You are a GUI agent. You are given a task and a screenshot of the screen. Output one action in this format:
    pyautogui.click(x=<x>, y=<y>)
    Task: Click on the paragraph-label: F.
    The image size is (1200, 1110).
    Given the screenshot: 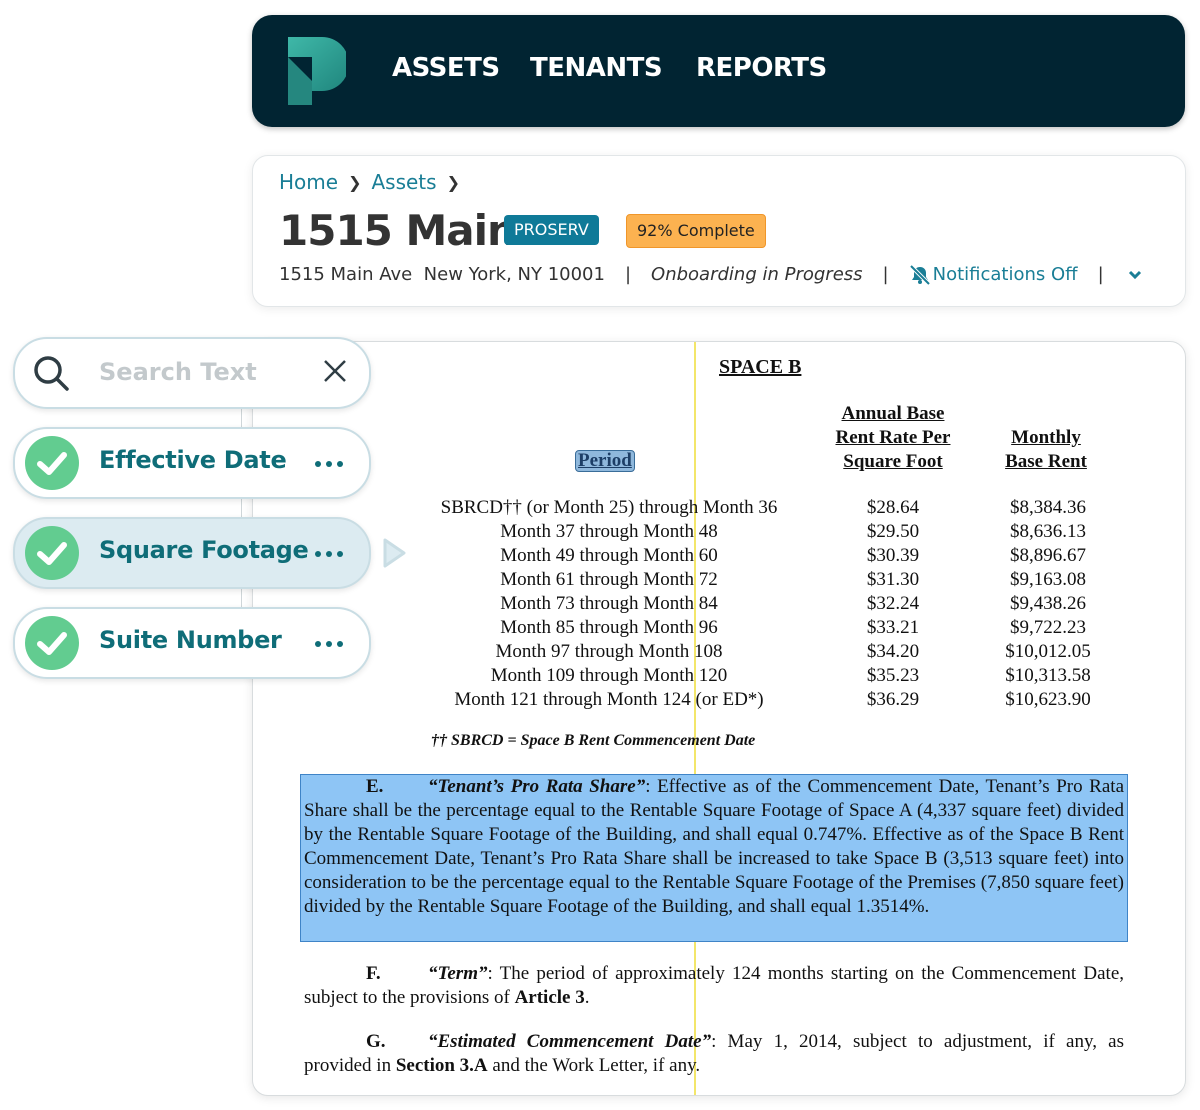 What is the action you would take?
    pyautogui.click(x=373, y=973)
    